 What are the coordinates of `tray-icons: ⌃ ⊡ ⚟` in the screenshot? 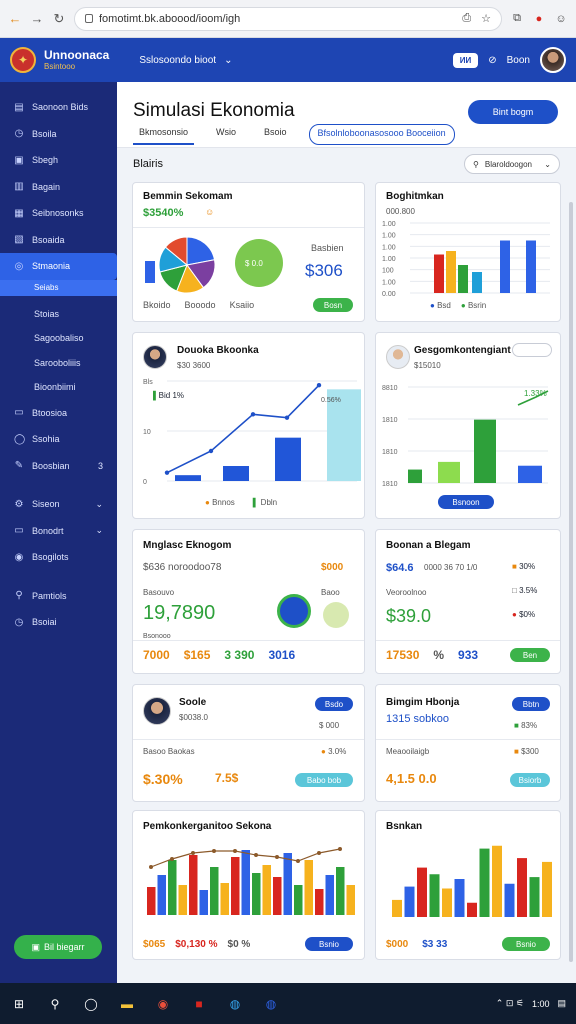 It's located at (510, 1003).